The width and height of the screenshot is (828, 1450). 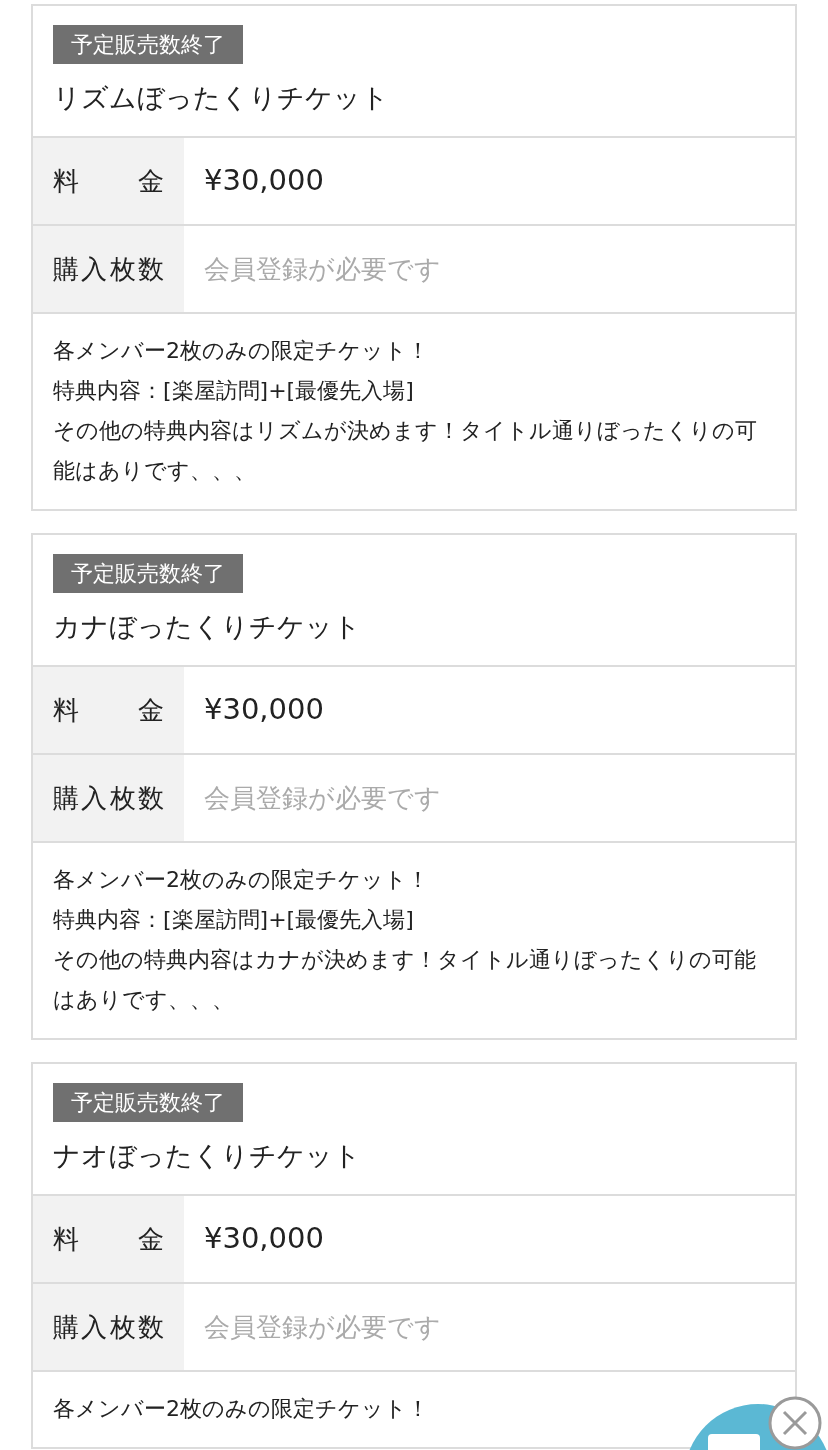 I want to click on ticket-title: カナぼったくりチケット, so click(x=207, y=627).